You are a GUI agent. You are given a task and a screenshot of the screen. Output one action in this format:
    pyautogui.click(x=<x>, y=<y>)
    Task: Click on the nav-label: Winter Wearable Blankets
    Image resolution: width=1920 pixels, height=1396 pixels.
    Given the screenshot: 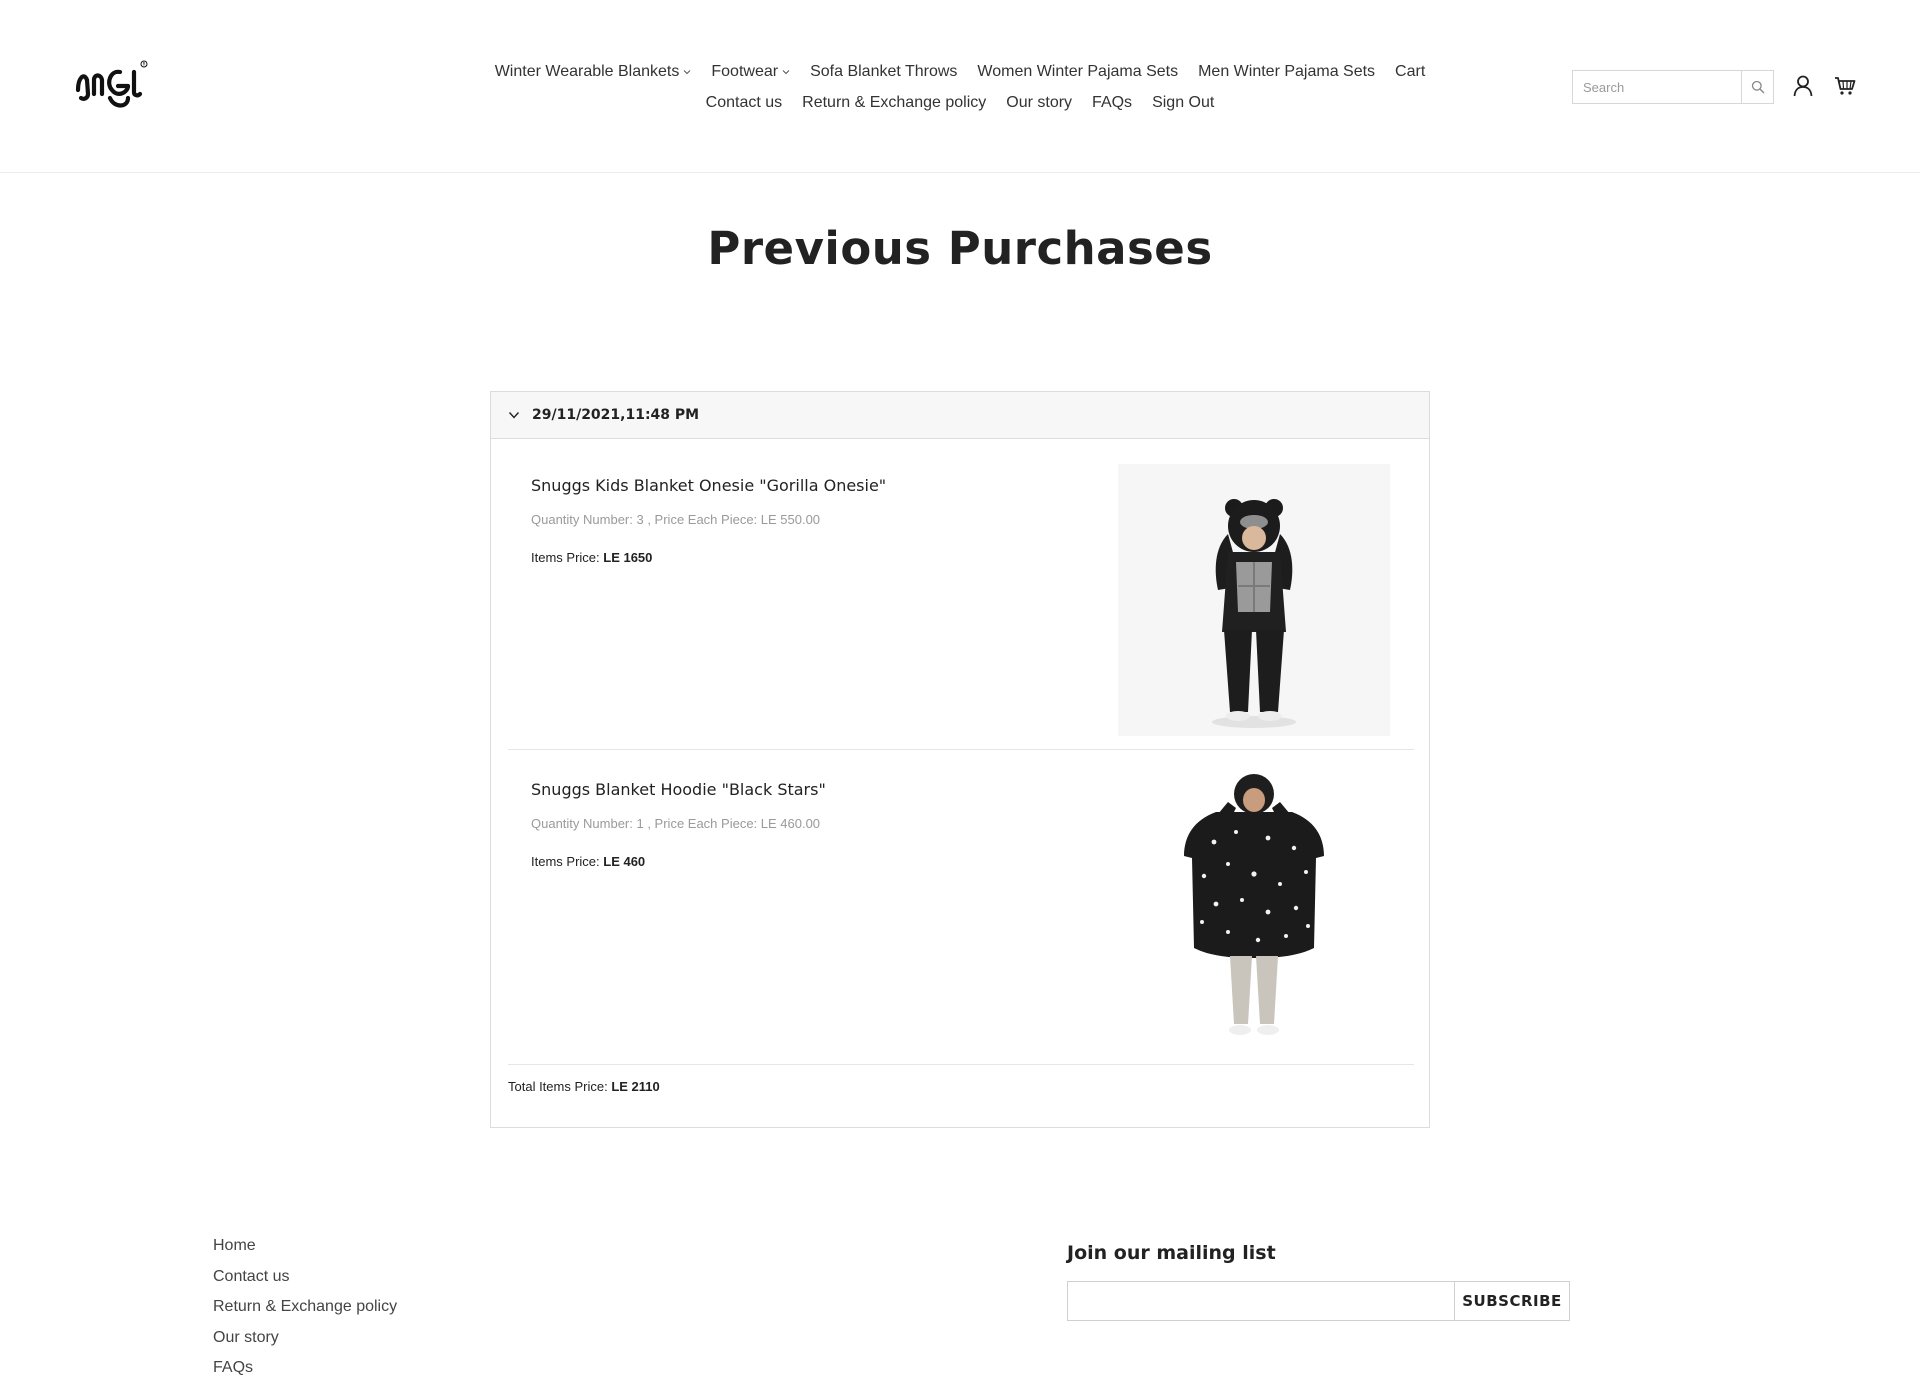 What is the action you would take?
    pyautogui.click(x=587, y=71)
    